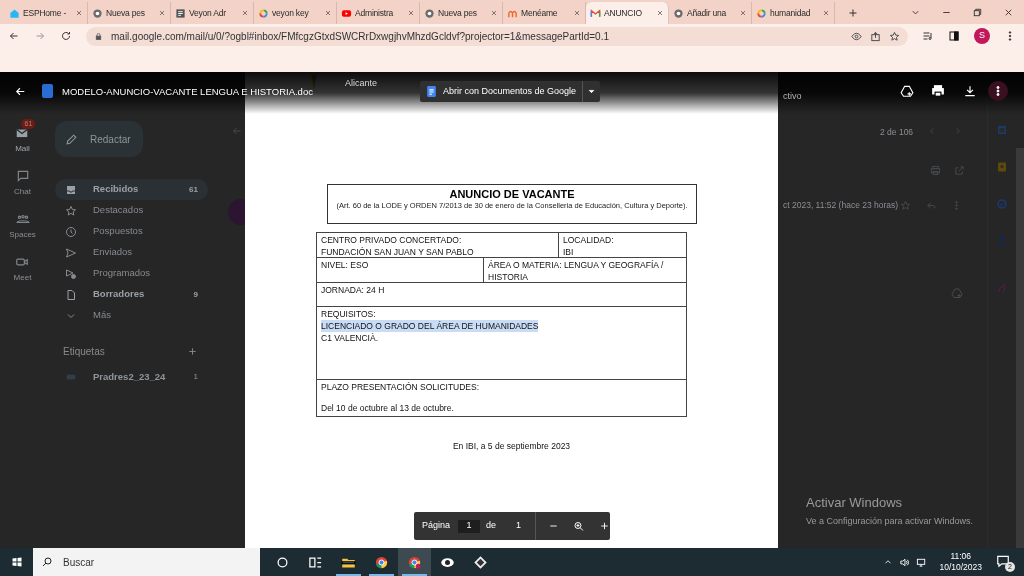 Image resolution: width=1024 pixels, height=576 pixels. What do you see at coordinates (491, 526) in the screenshot?
I see `page-of-label: de` at bounding box center [491, 526].